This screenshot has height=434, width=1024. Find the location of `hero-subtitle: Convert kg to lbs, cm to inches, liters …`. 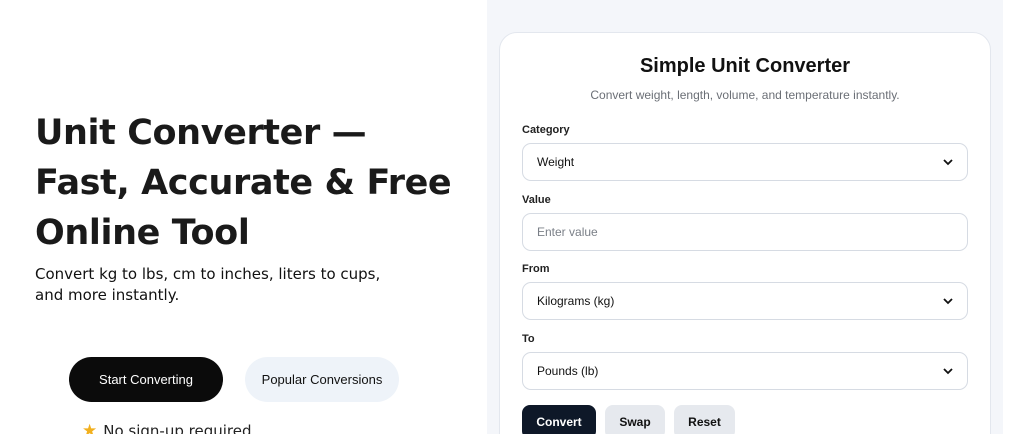

hero-subtitle: Convert kg to lbs, cm to inches, liters … is located at coordinates (208, 284).